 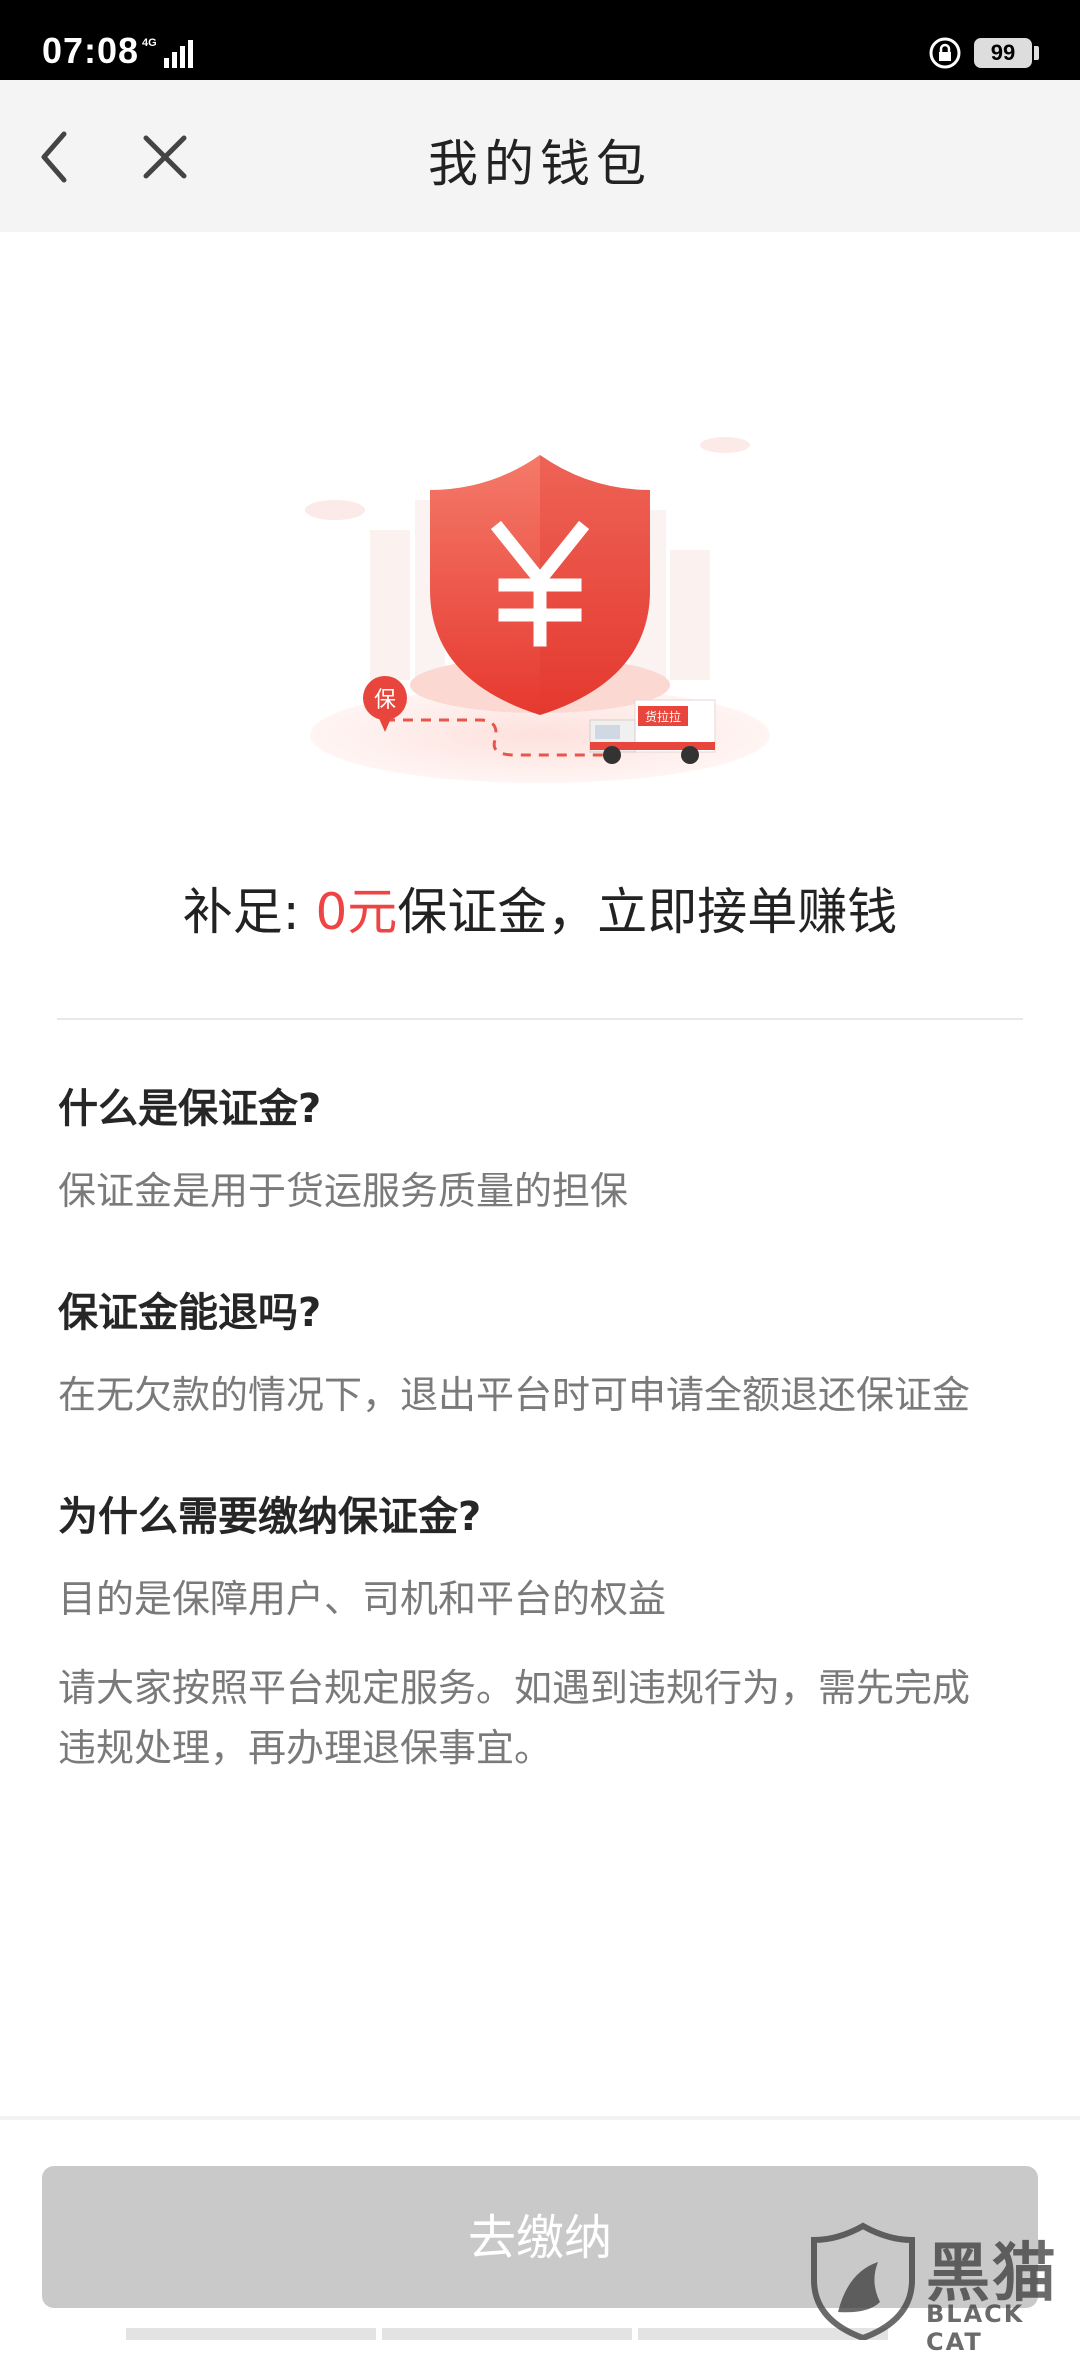 What do you see at coordinates (540, 1019) in the screenshot?
I see `divider` at bounding box center [540, 1019].